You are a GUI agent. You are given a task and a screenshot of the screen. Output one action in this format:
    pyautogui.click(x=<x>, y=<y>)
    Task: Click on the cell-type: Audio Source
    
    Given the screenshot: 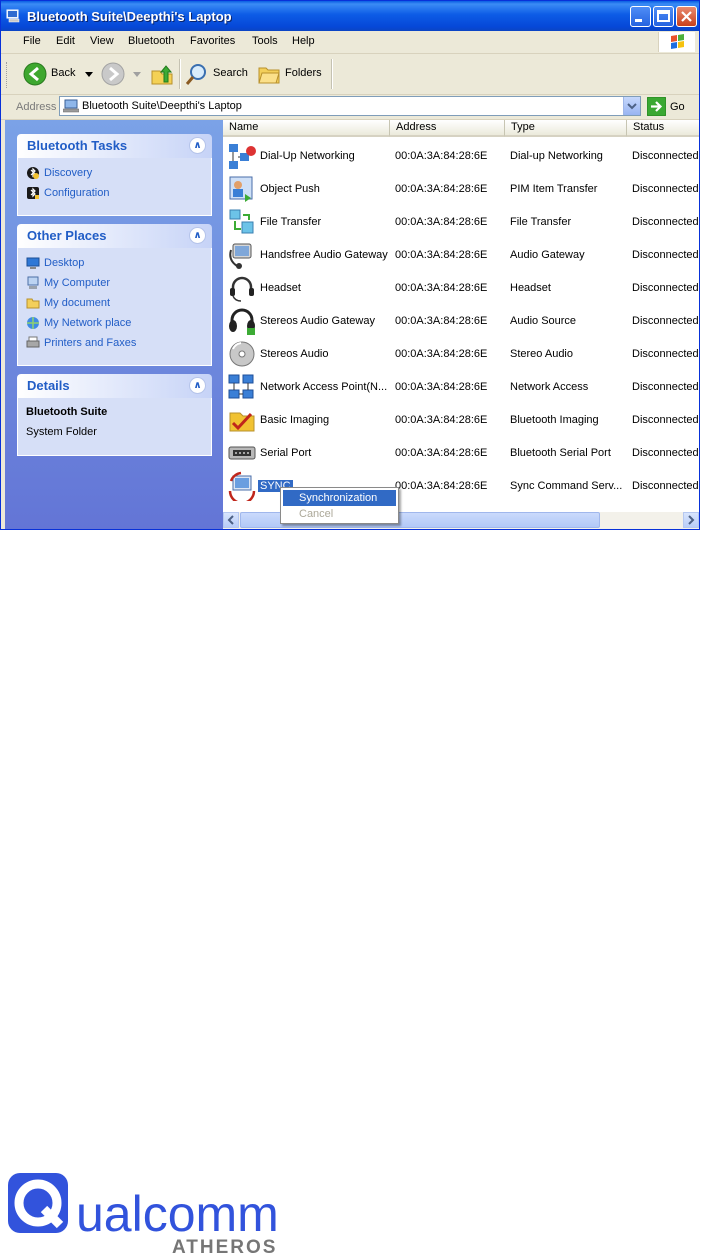 What is the action you would take?
    pyautogui.click(x=543, y=321)
    